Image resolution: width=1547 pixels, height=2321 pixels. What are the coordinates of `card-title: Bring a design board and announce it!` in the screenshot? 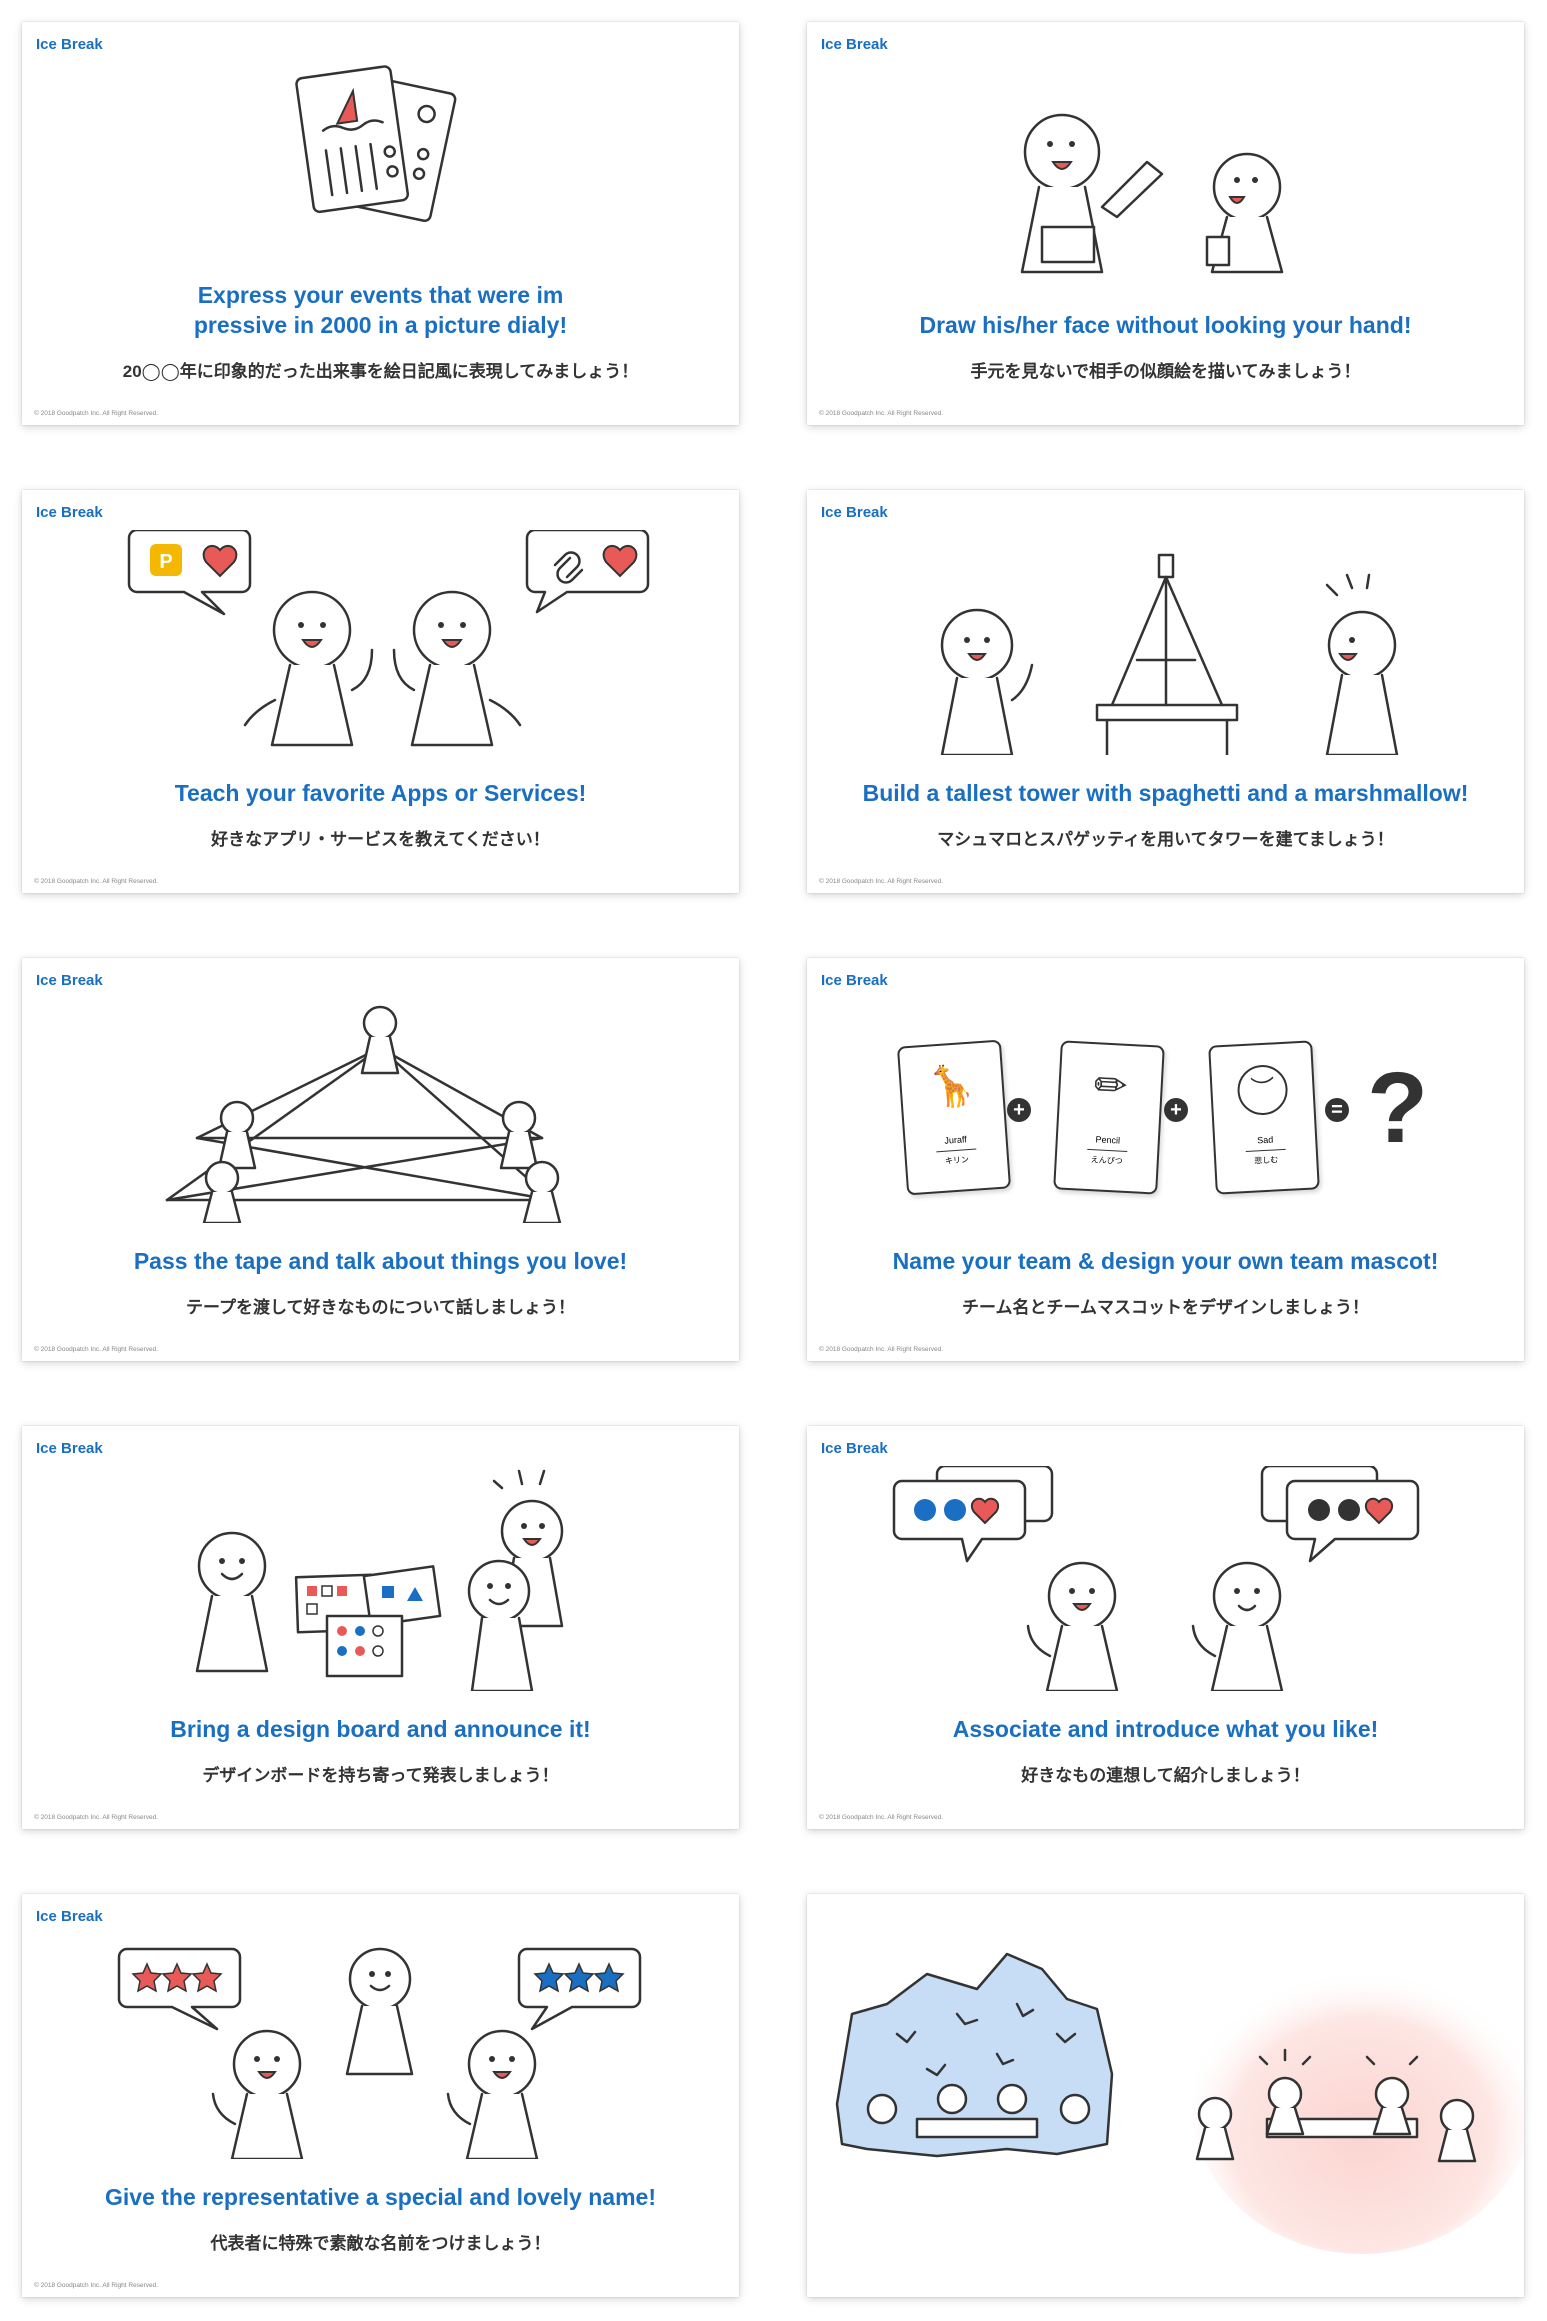 It's located at (380, 1729).